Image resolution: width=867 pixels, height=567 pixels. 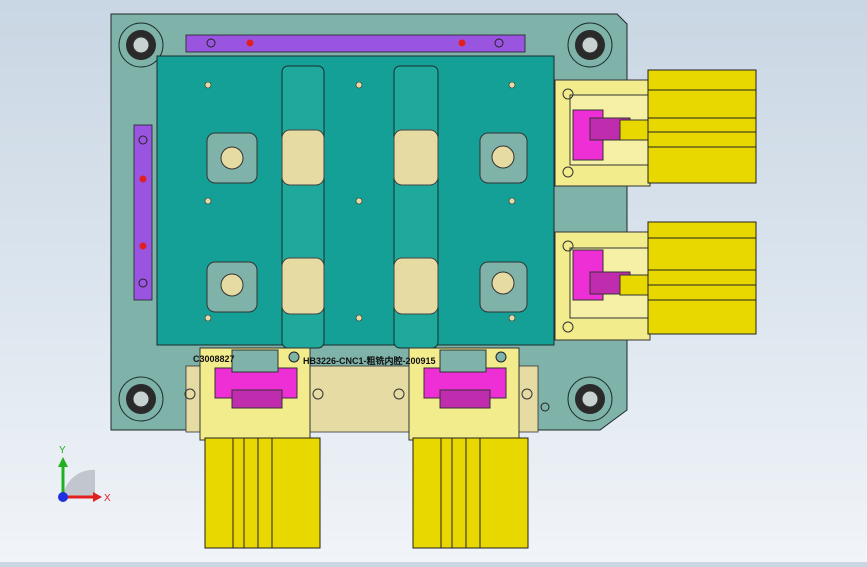 What do you see at coordinates (602, 286) in the screenshot?
I see `right-clamp-lower` at bounding box center [602, 286].